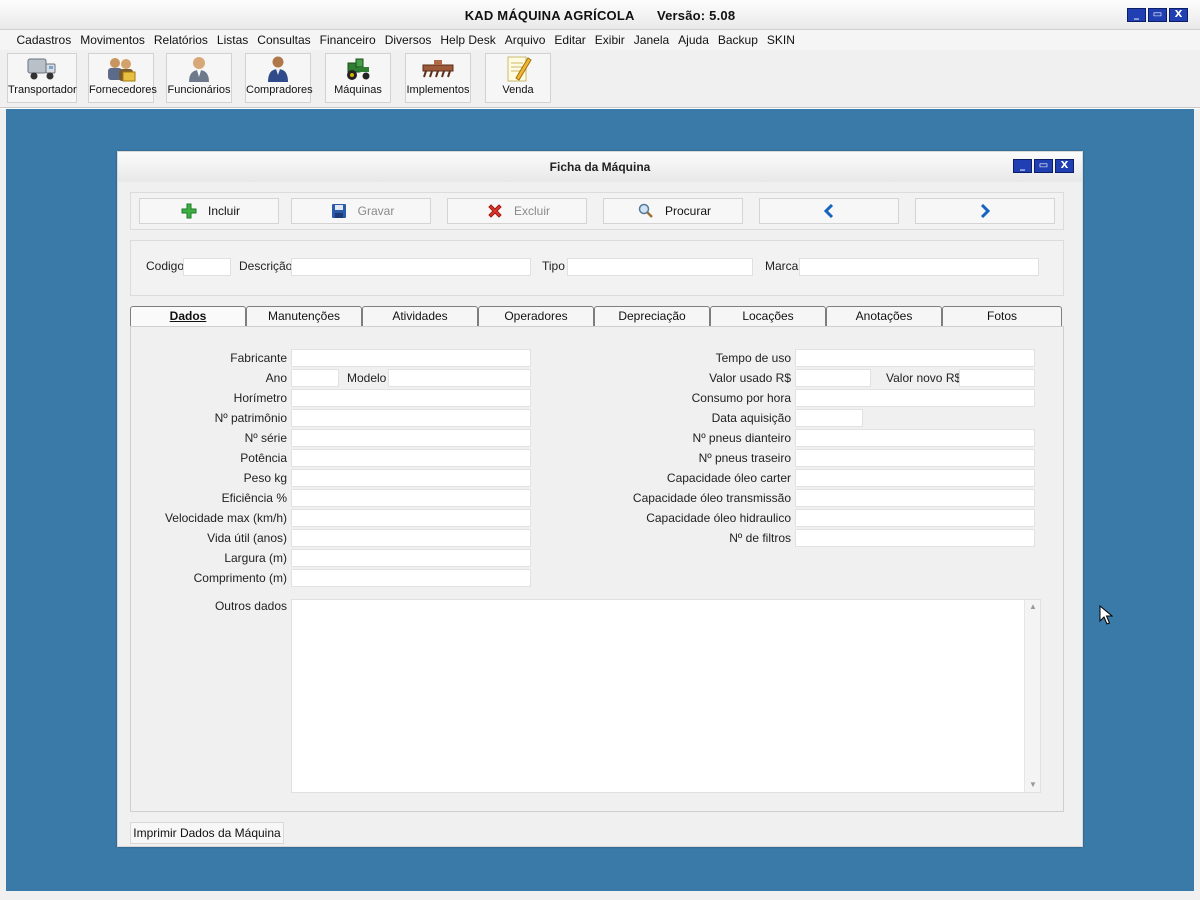  Describe the element at coordinates (411, 498) in the screenshot. I see `eficiencia-input` at that location.